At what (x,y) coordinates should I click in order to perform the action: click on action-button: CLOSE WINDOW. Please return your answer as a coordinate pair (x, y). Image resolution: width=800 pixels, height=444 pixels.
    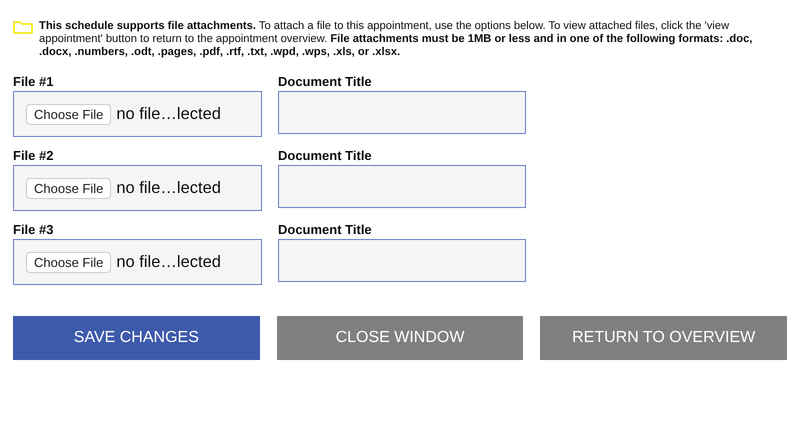
    Looking at the image, I should click on (400, 338).